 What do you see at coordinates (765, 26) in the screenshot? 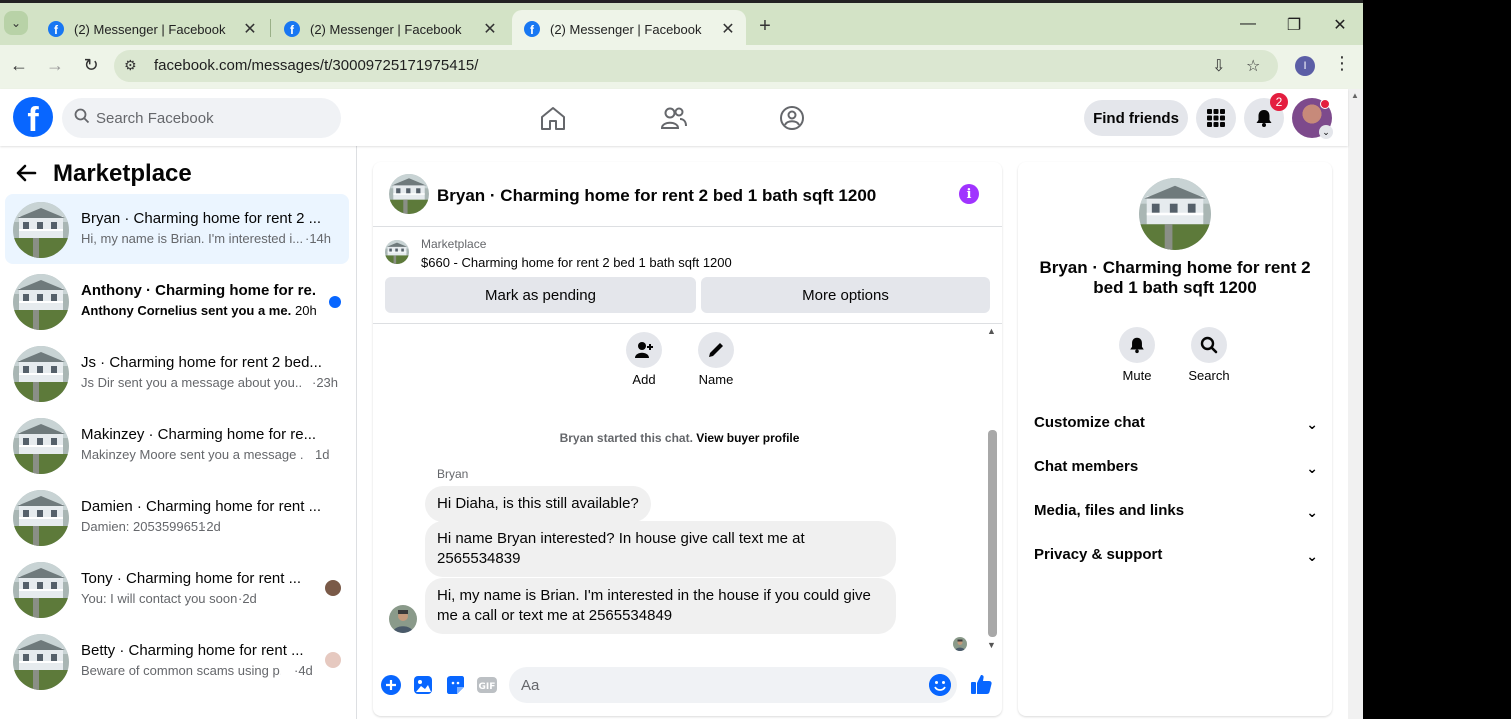
I see `new-tab-button: +` at bounding box center [765, 26].